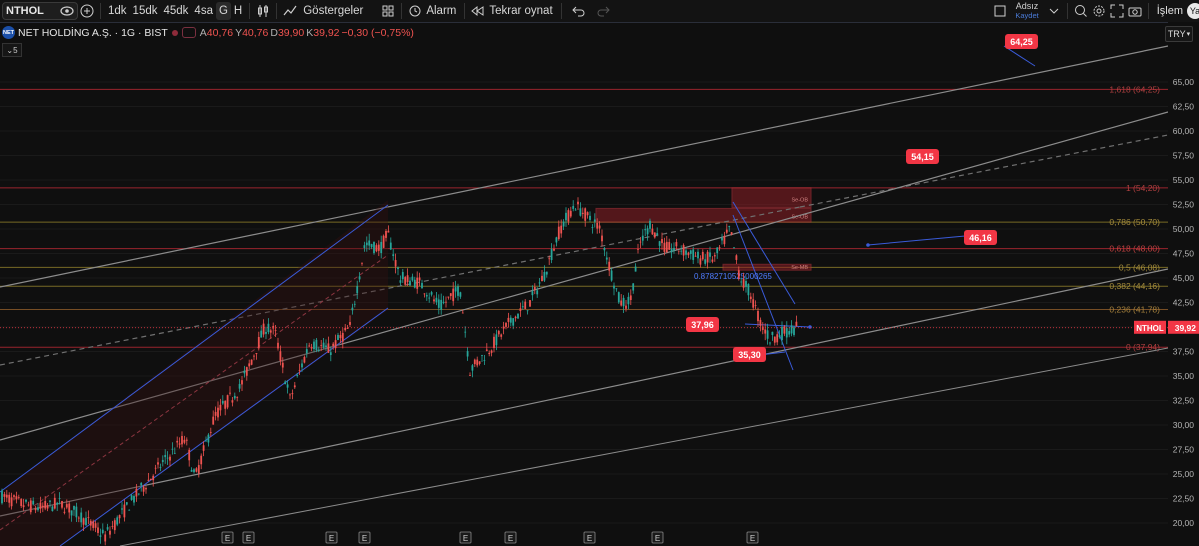 Image resolution: width=1199 pixels, height=546 pixels. Describe the element at coordinates (703, 215) in the screenshot. I see `order-block-zone` at that location.